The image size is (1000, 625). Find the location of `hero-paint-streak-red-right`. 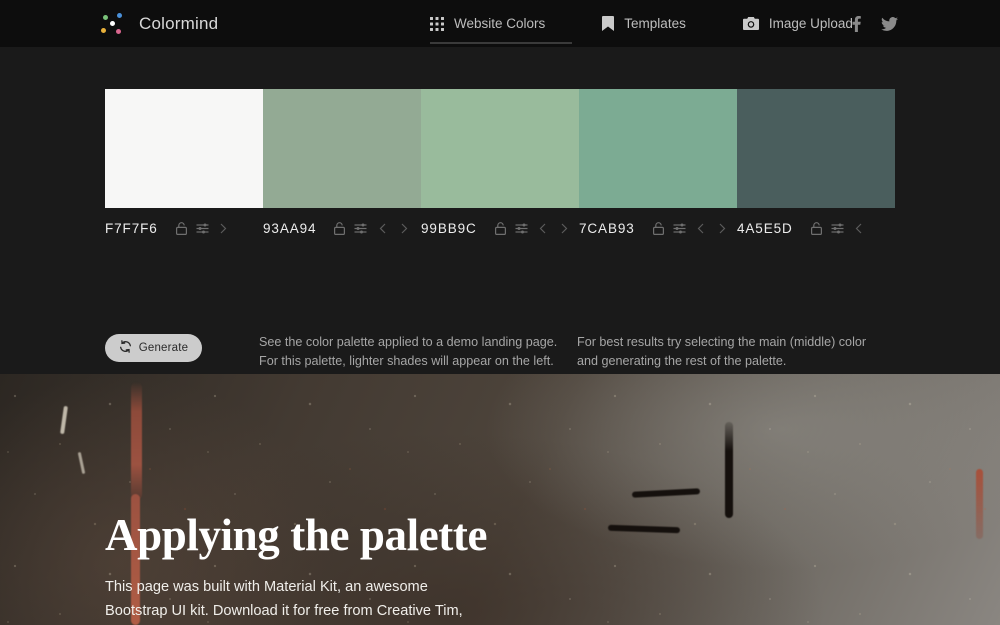

hero-paint-streak-red-right is located at coordinates (979, 504).